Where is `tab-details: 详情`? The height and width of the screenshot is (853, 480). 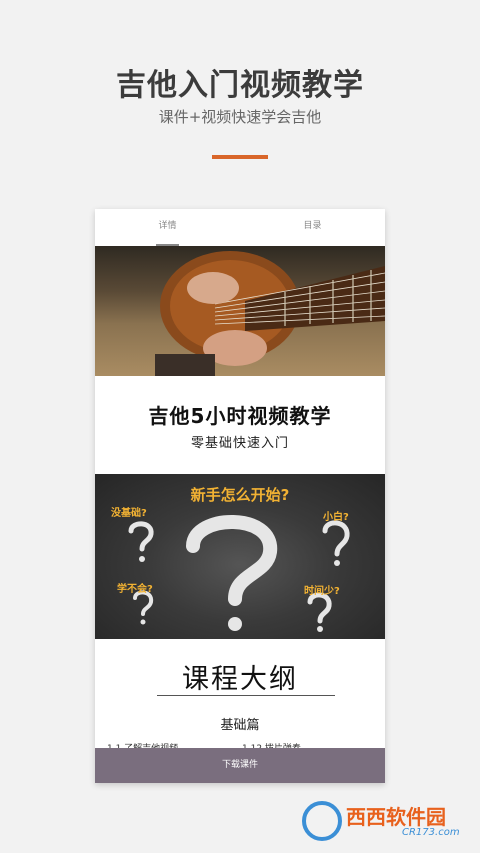
tab-details: 详情 is located at coordinates (167, 227).